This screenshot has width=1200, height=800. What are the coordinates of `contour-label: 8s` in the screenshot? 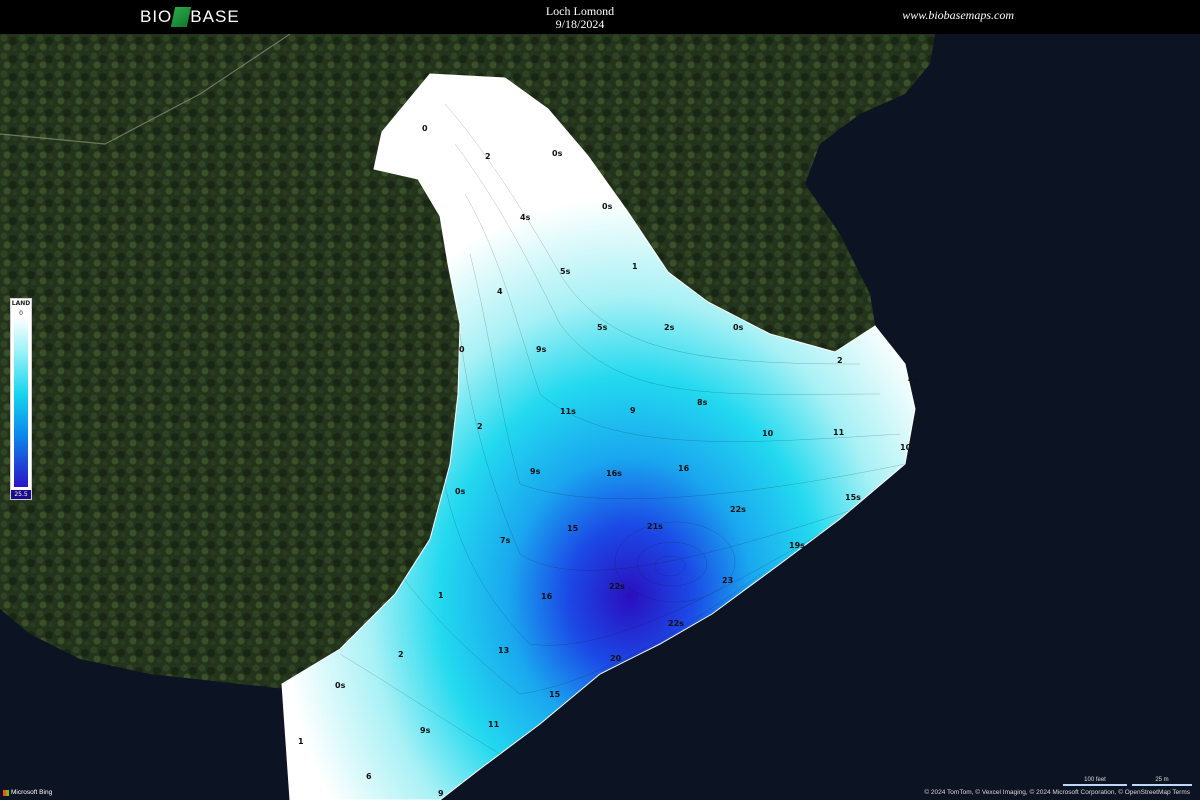 It's located at (702, 402).